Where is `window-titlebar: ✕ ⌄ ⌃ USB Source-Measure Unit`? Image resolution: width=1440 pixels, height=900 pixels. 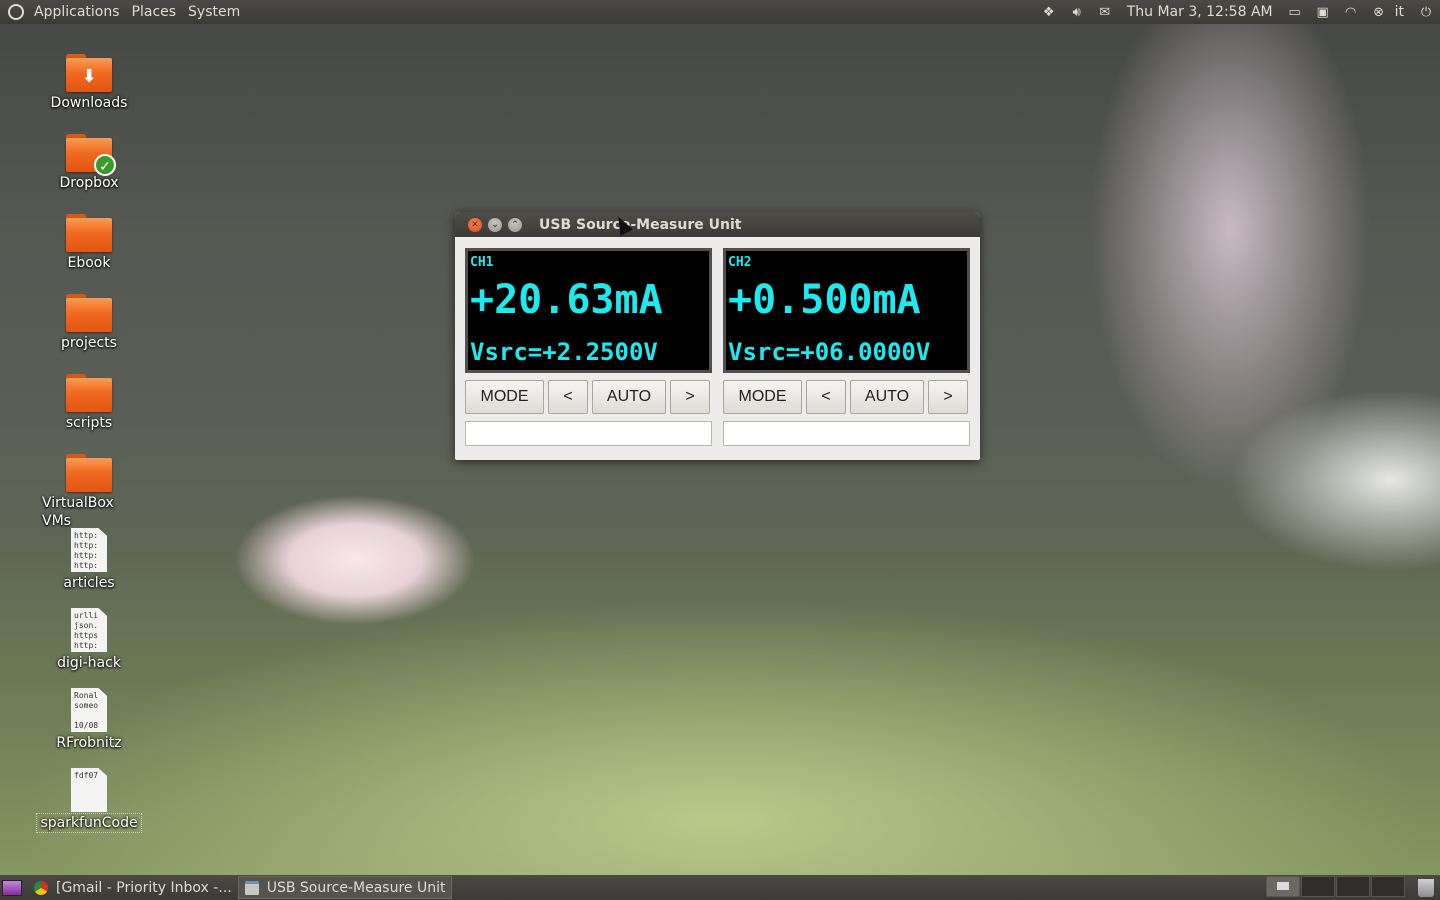
window-titlebar: ✕ ⌄ ⌃ USB Source-Measure Unit is located at coordinates (717, 224).